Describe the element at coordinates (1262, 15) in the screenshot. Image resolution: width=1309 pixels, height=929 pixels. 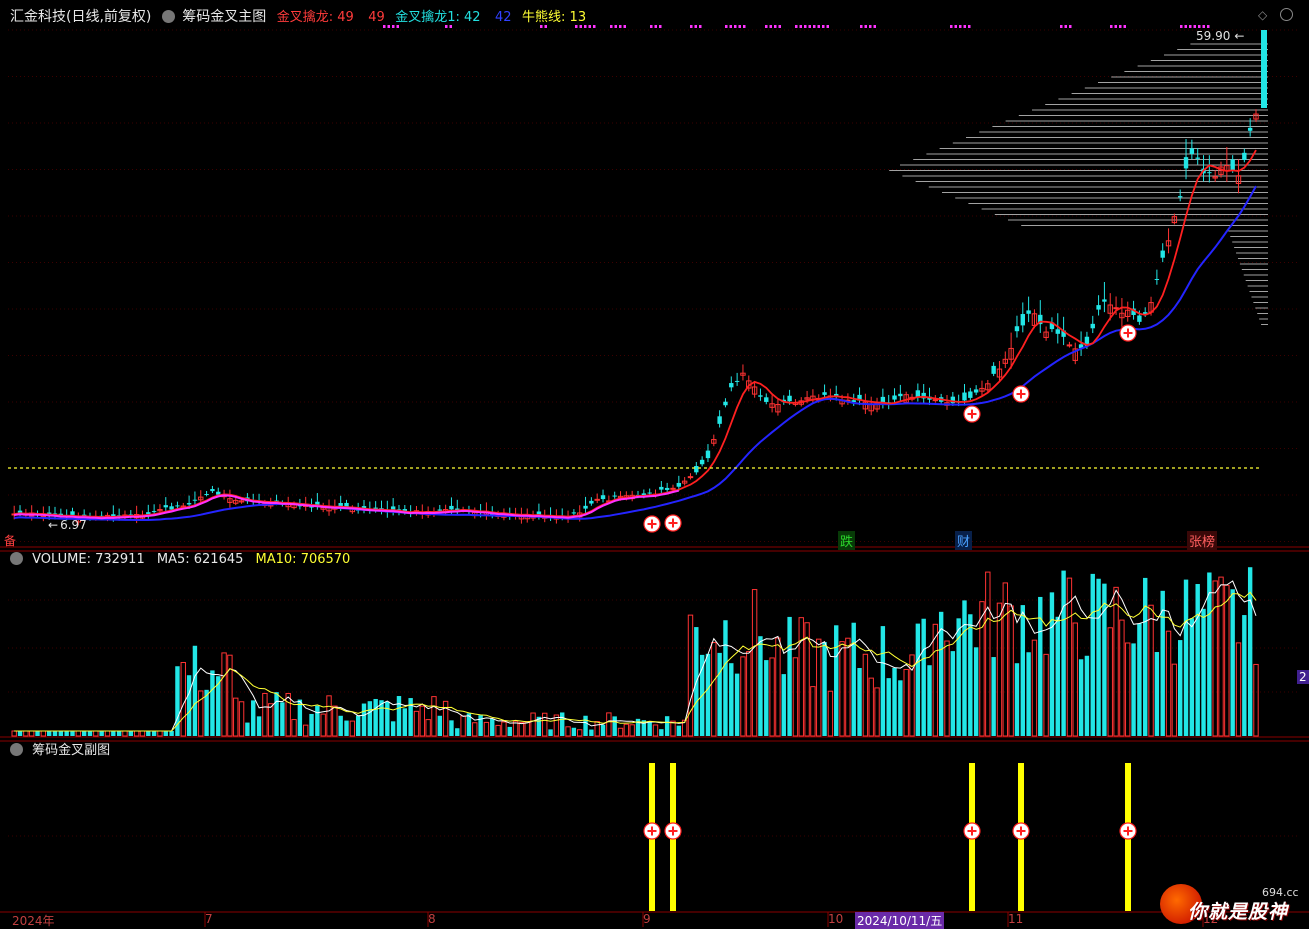
I see `diamond-icon: ◇` at that location.